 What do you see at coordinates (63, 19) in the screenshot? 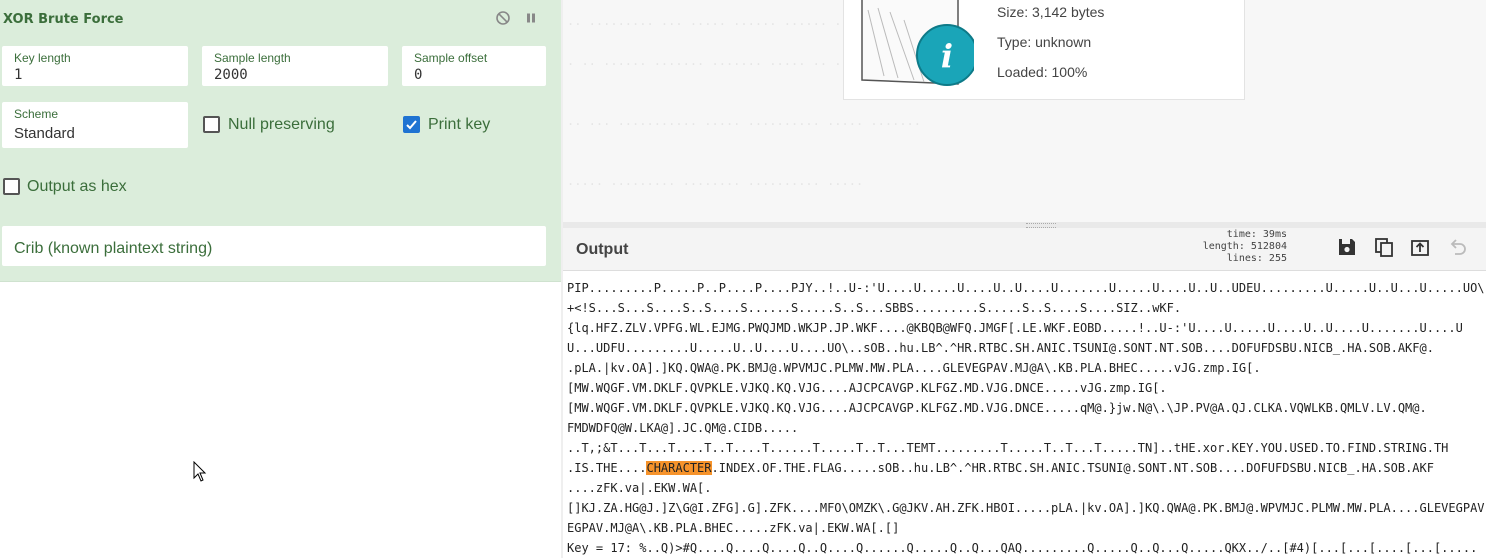
I see `operation-title: XOR Brute Force` at bounding box center [63, 19].